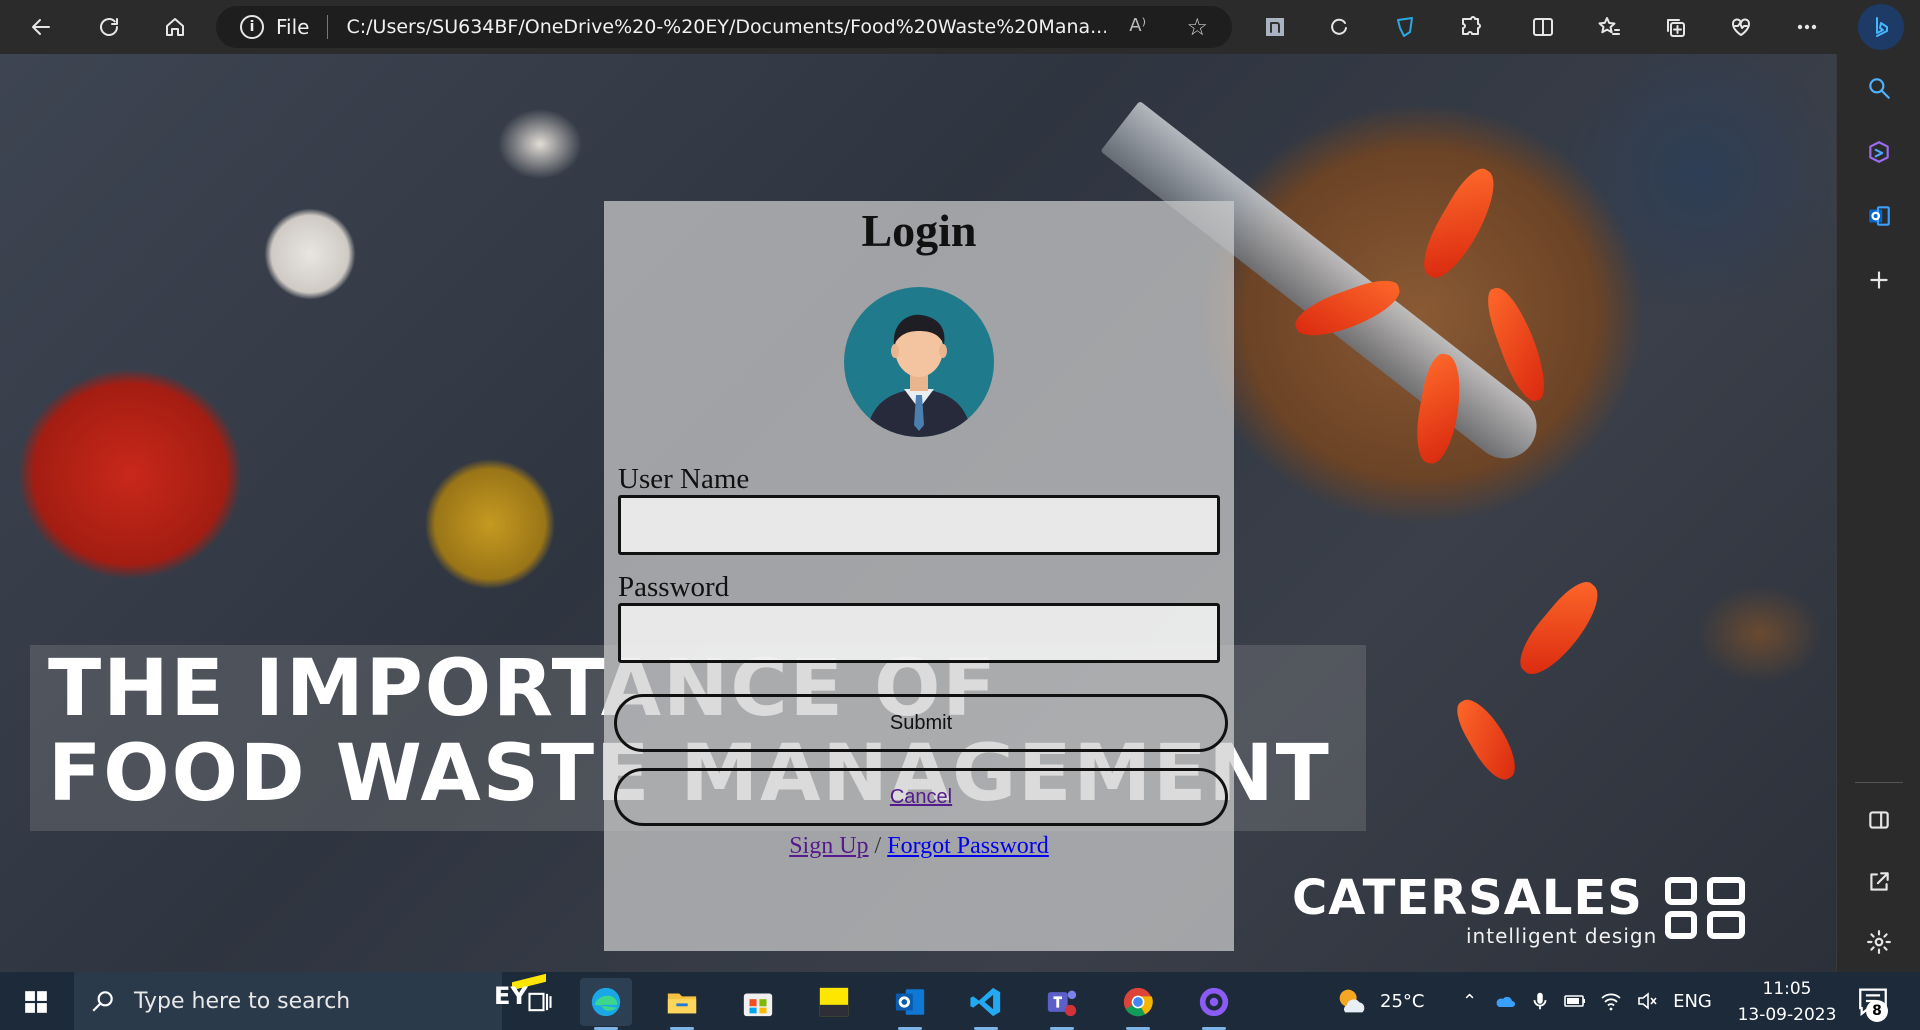  I want to click on language-indicator: ENG, so click(1692, 1001).